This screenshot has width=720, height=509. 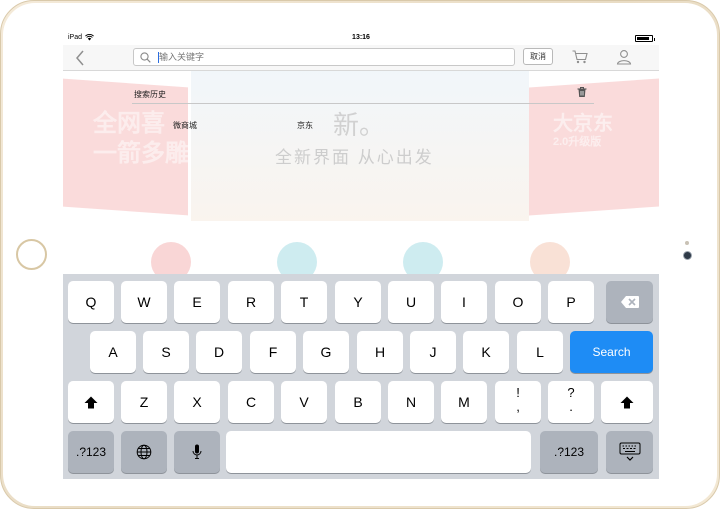 What do you see at coordinates (538, 56) in the screenshot?
I see `cancel-button: 取消` at bounding box center [538, 56].